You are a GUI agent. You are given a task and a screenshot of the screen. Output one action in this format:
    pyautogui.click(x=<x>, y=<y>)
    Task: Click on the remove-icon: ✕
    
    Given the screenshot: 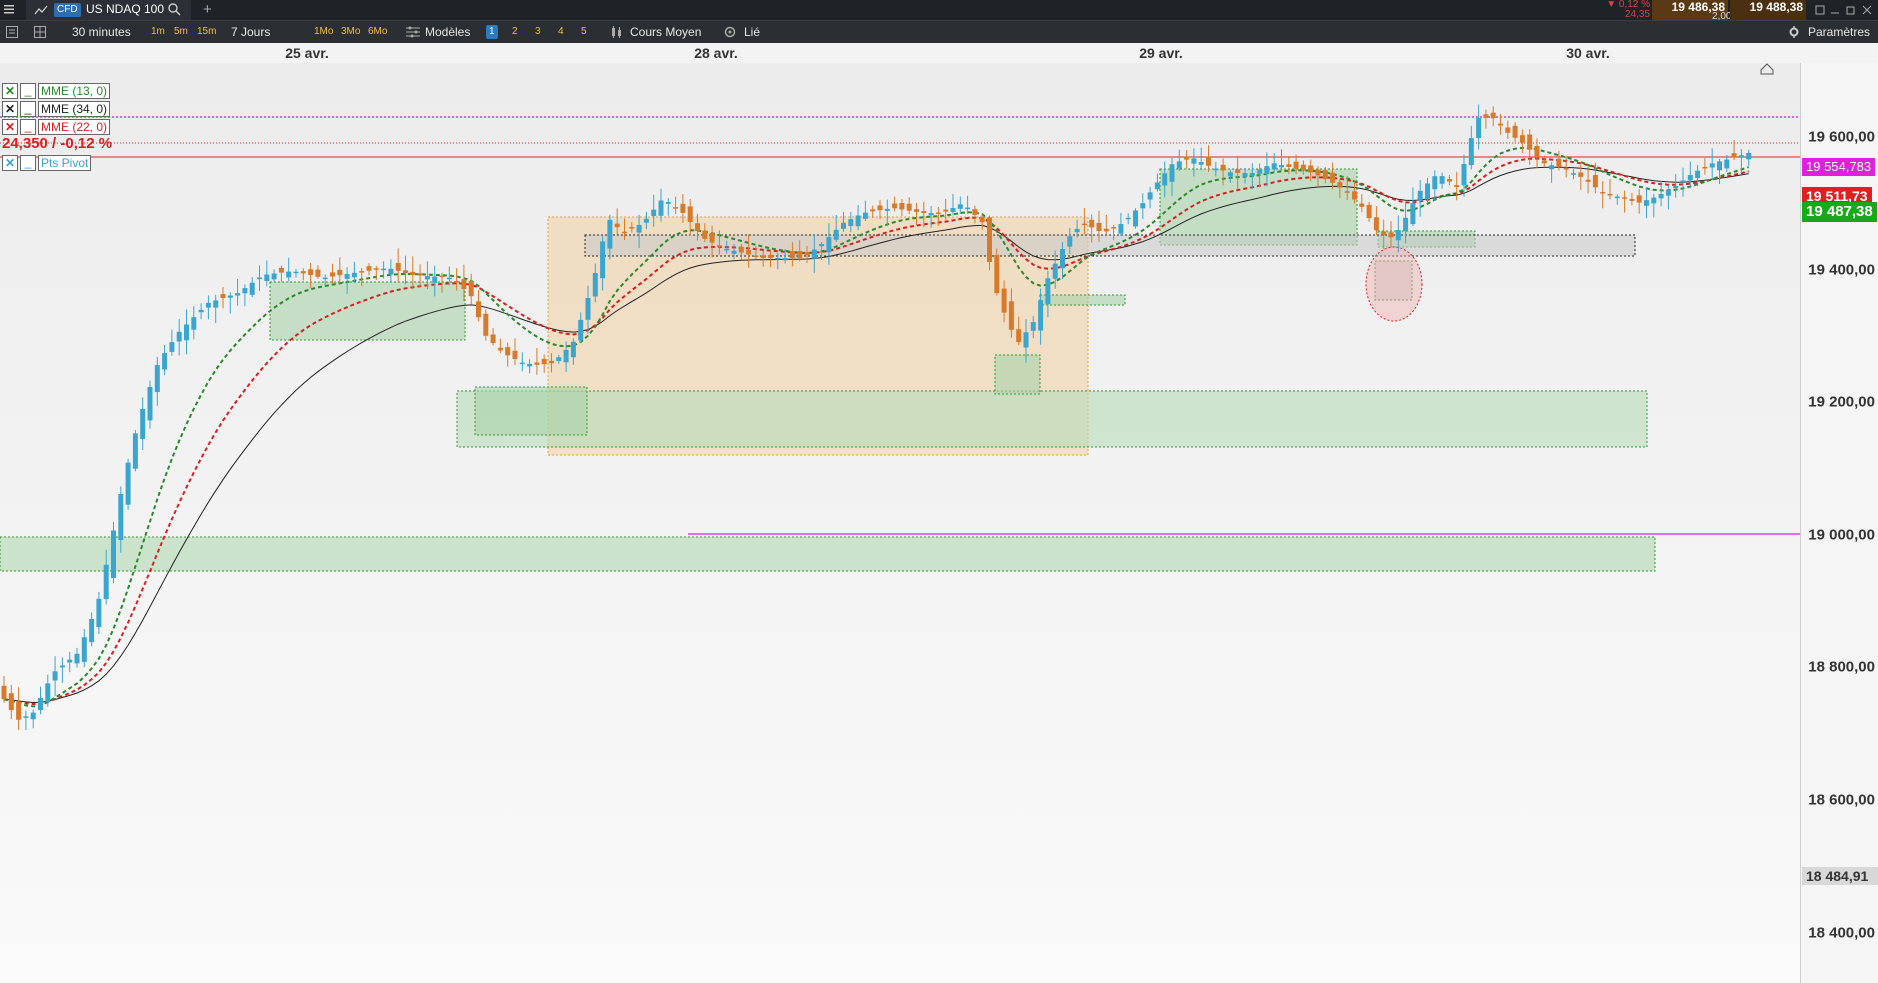 What is the action you would take?
    pyautogui.click(x=10, y=162)
    